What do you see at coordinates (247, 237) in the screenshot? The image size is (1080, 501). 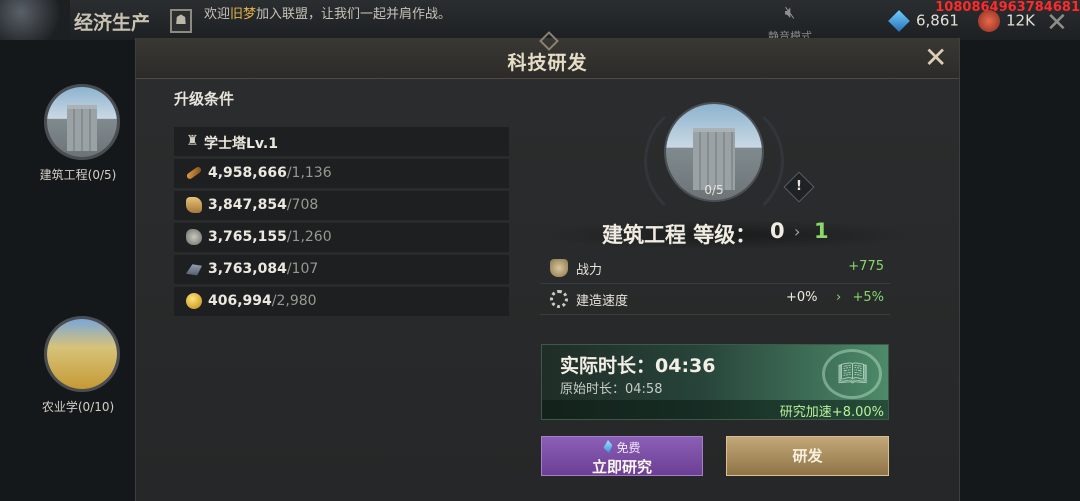 I see `requirement-value: 3,765,155` at bounding box center [247, 237].